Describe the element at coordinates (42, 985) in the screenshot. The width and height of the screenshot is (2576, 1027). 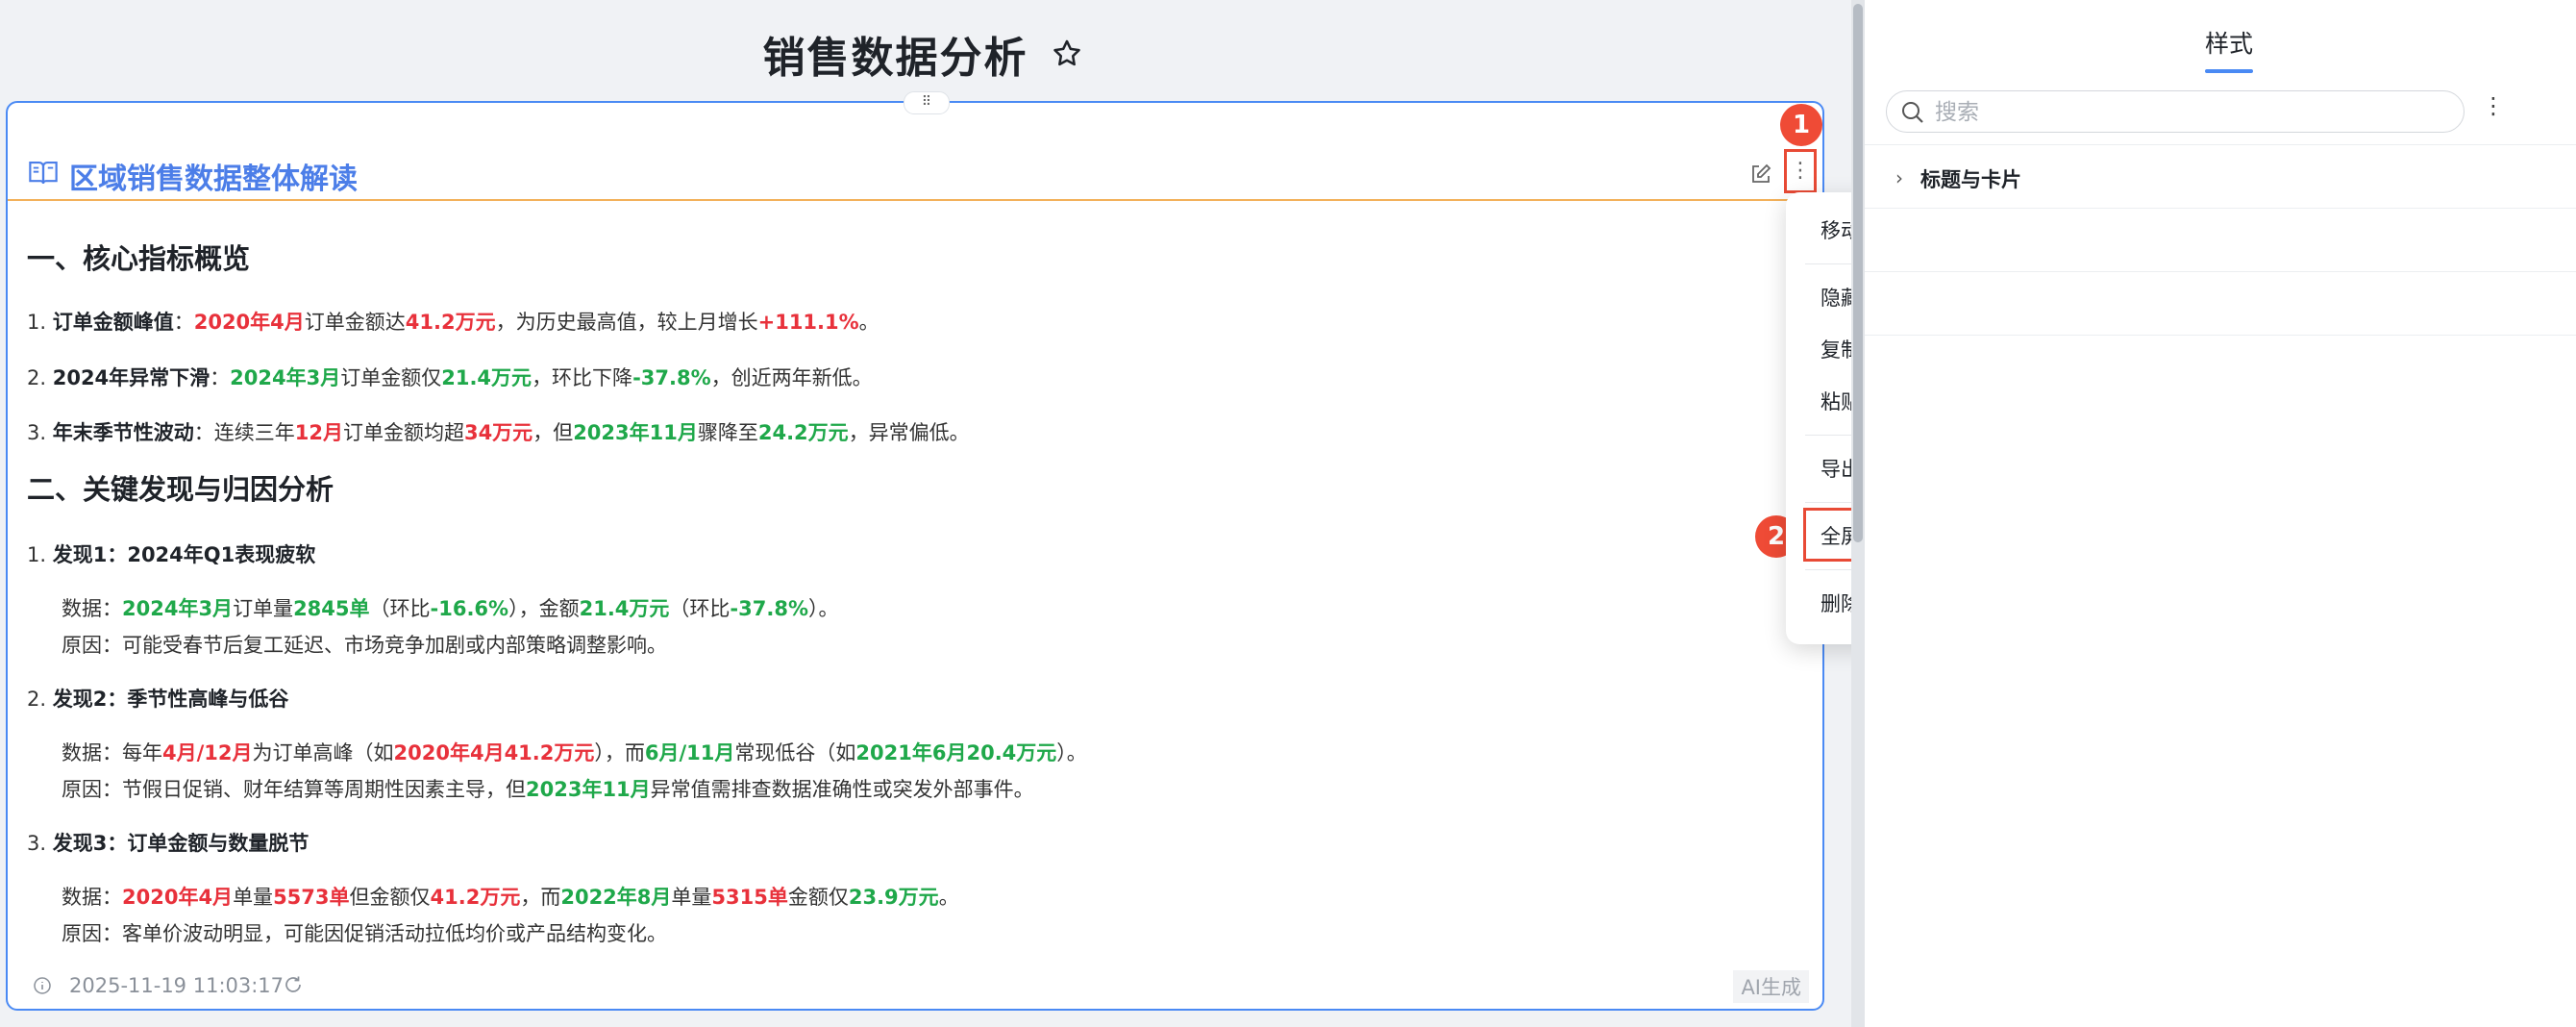
I see `info-icon` at that location.